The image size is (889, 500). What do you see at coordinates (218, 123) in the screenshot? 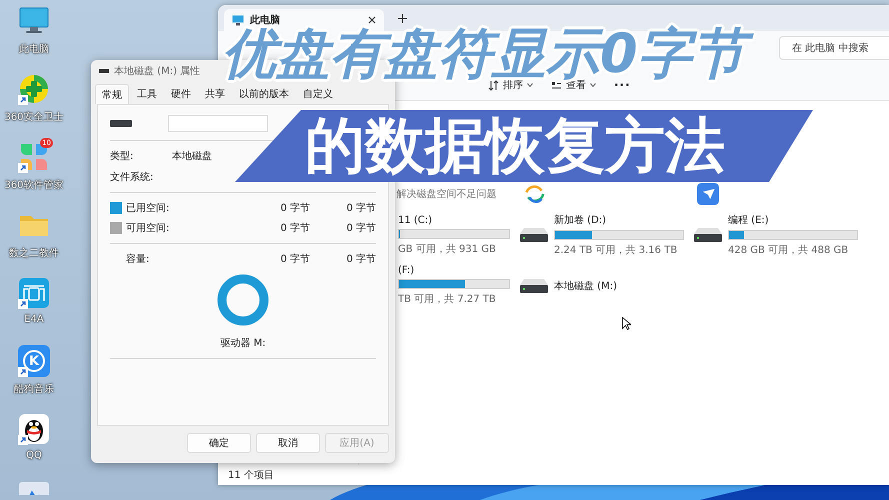
I see `name-field` at bounding box center [218, 123].